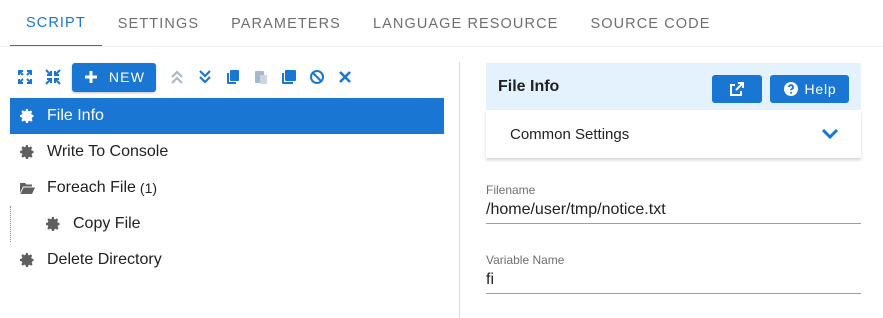 The width and height of the screenshot is (883, 318). I want to click on collapse-all-icon, so click(53, 77).